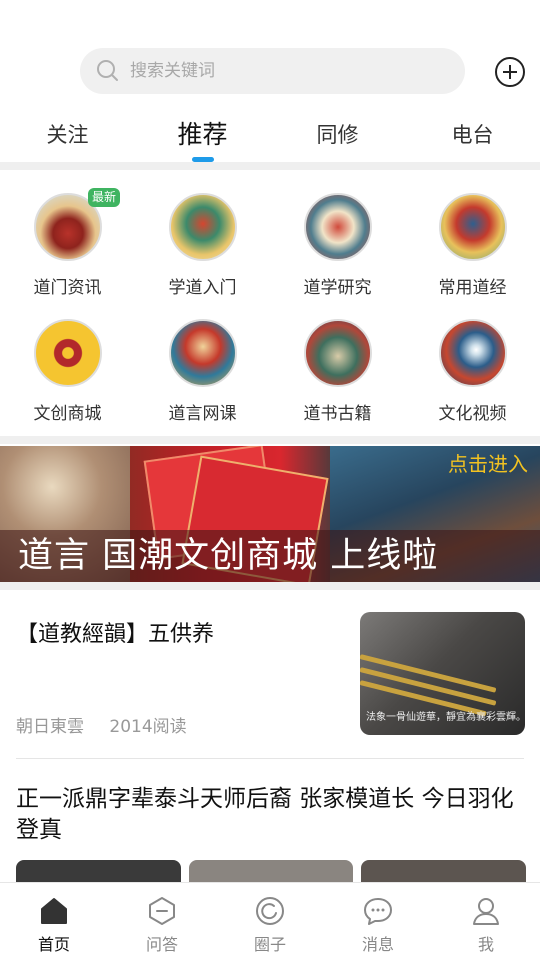 This screenshot has width=540, height=960. Describe the element at coordinates (337, 414) in the screenshot. I see `category-label: 道书古籍` at that location.